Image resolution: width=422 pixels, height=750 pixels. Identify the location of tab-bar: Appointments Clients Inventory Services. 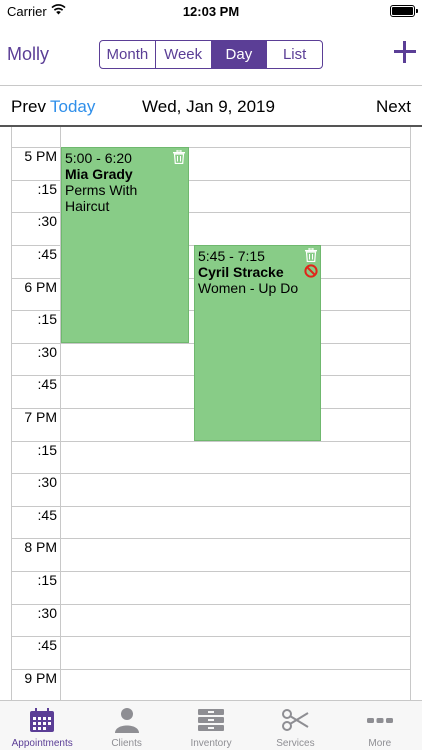
(211, 725).